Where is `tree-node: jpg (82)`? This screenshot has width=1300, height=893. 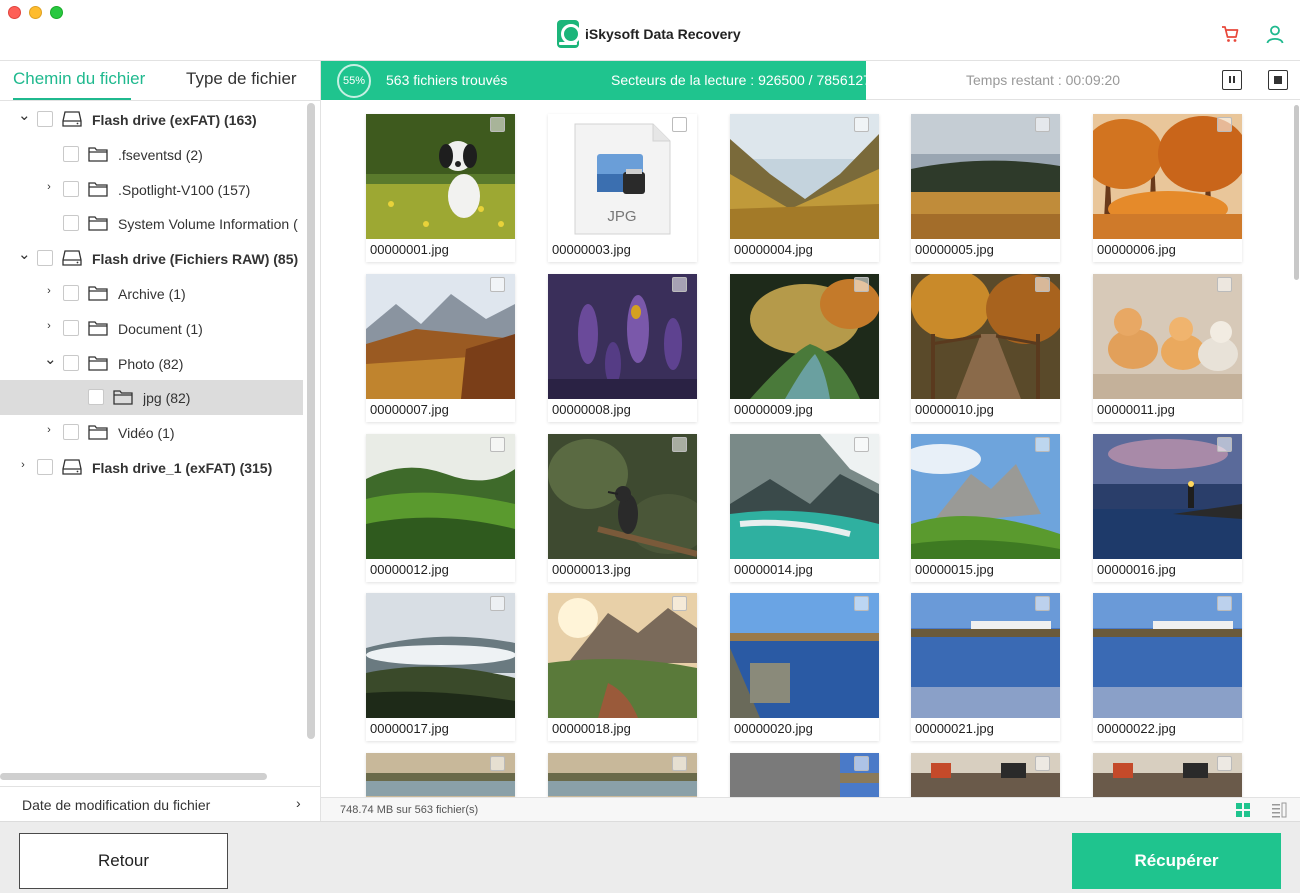
tree-node: jpg (82) is located at coordinates (151, 398).